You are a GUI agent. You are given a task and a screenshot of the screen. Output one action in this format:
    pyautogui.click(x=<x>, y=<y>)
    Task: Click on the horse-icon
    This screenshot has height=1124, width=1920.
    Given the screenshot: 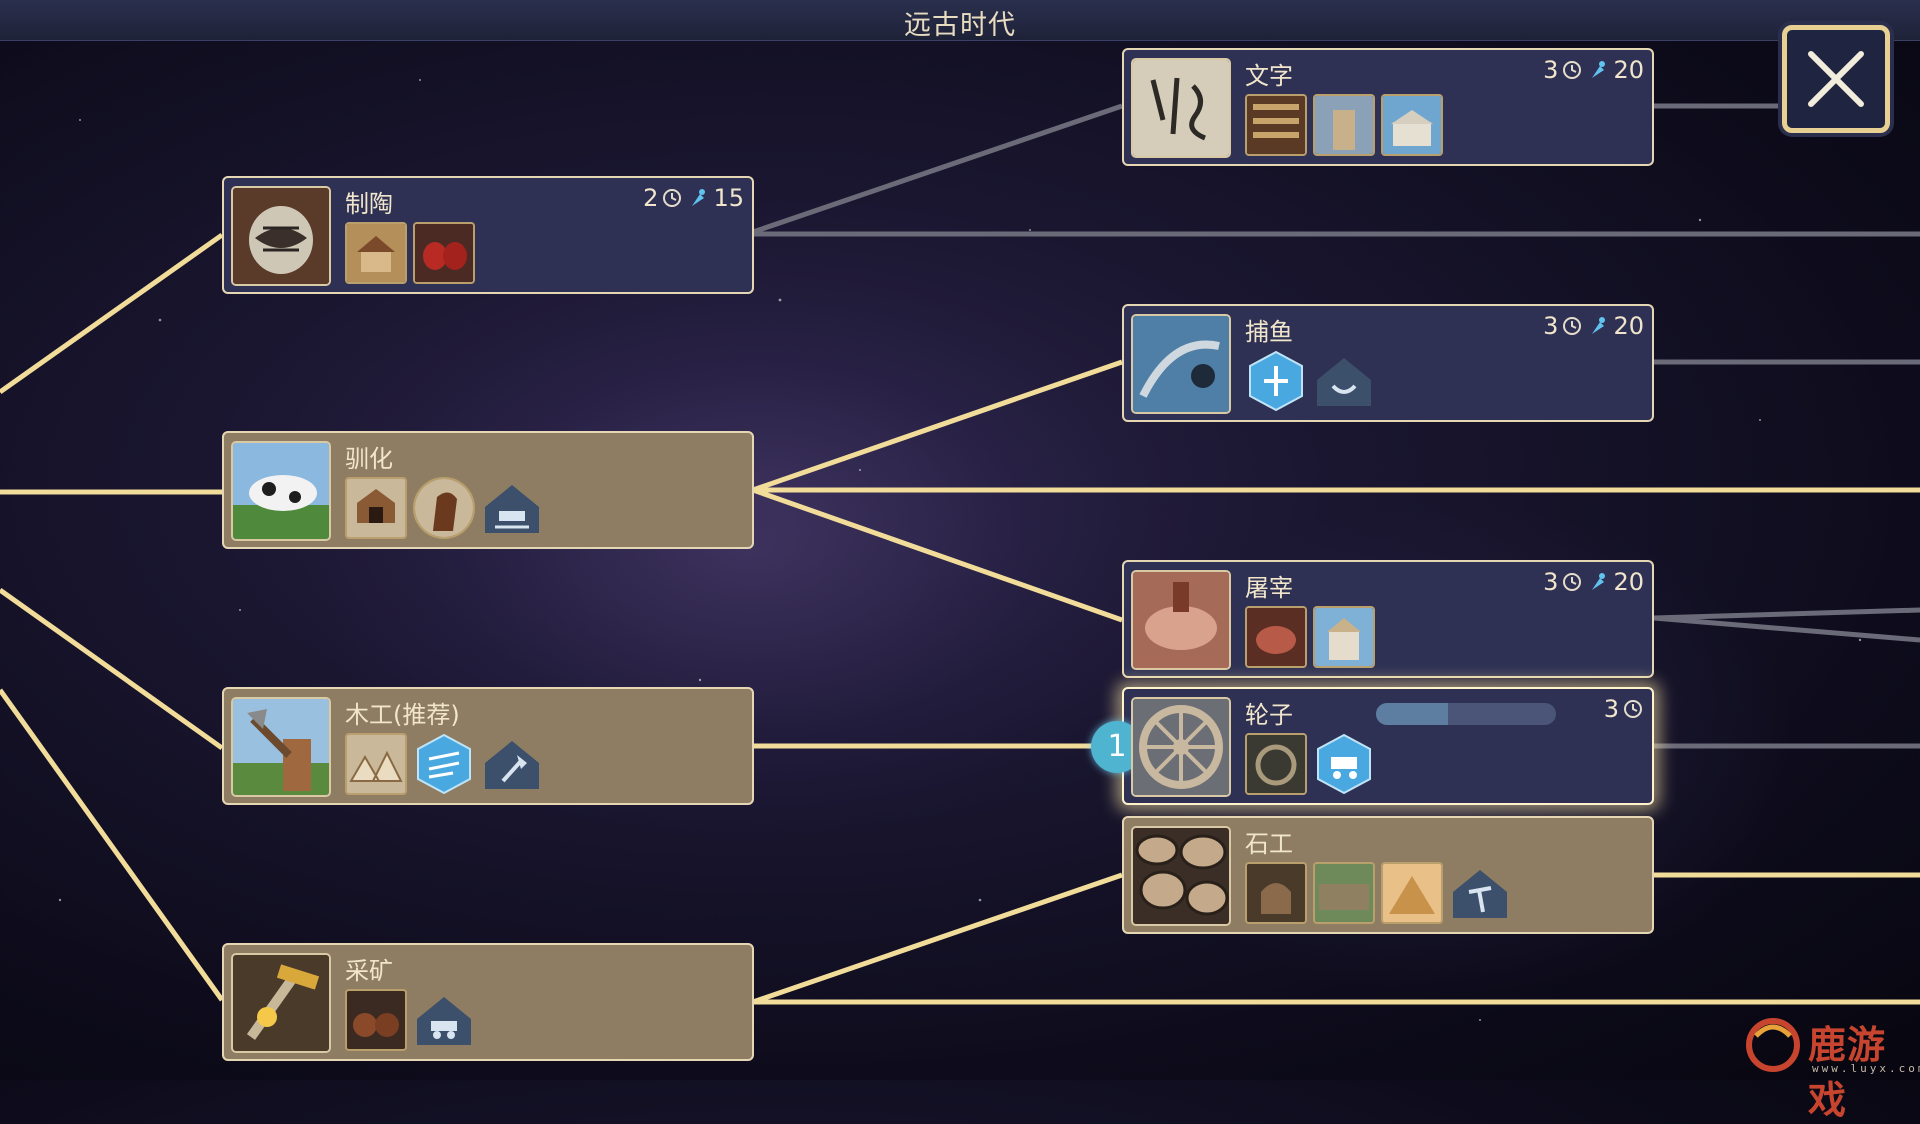 What is the action you would take?
    pyautogui.click(x=444, y=508)
    